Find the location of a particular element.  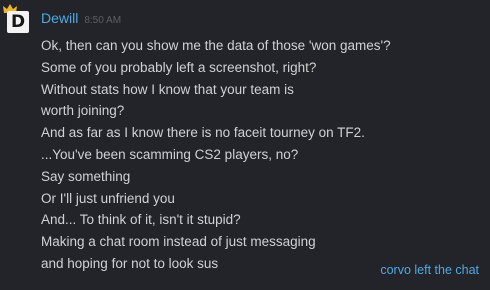

message-header: Dewill 8:50 AM is located at coordinates (81, 20).